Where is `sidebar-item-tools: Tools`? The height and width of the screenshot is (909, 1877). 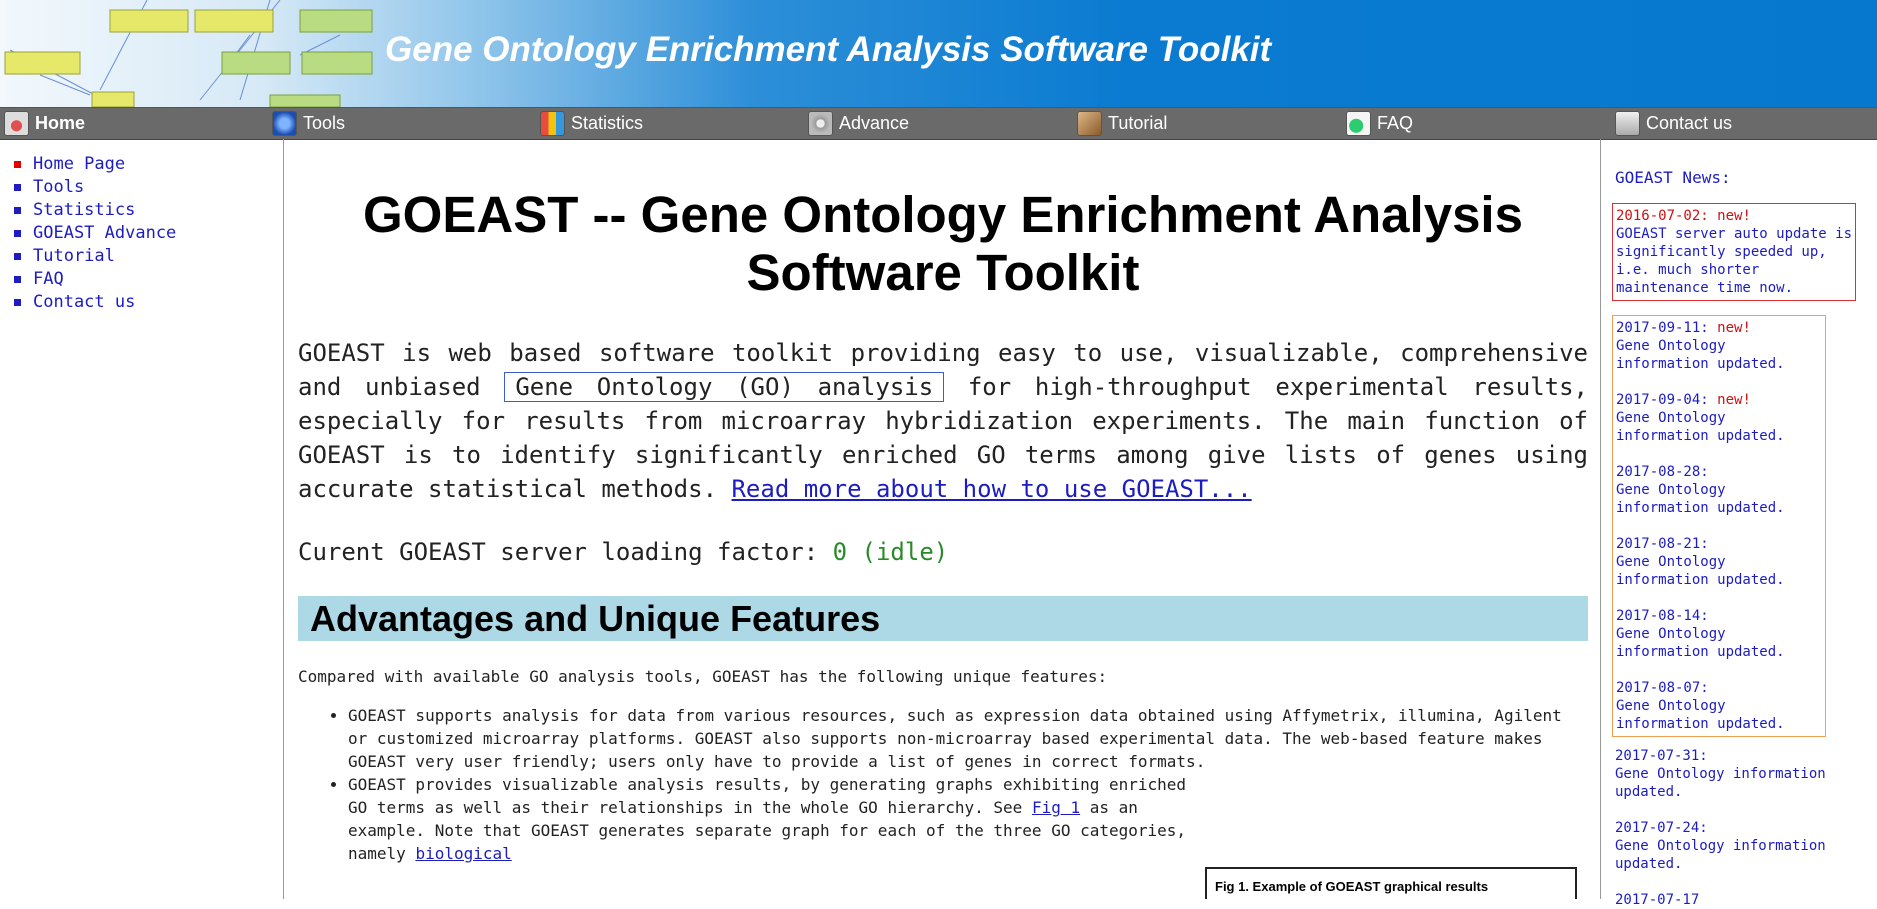 sidebar-item-tools: Tools is located at coordinates (141, 187).